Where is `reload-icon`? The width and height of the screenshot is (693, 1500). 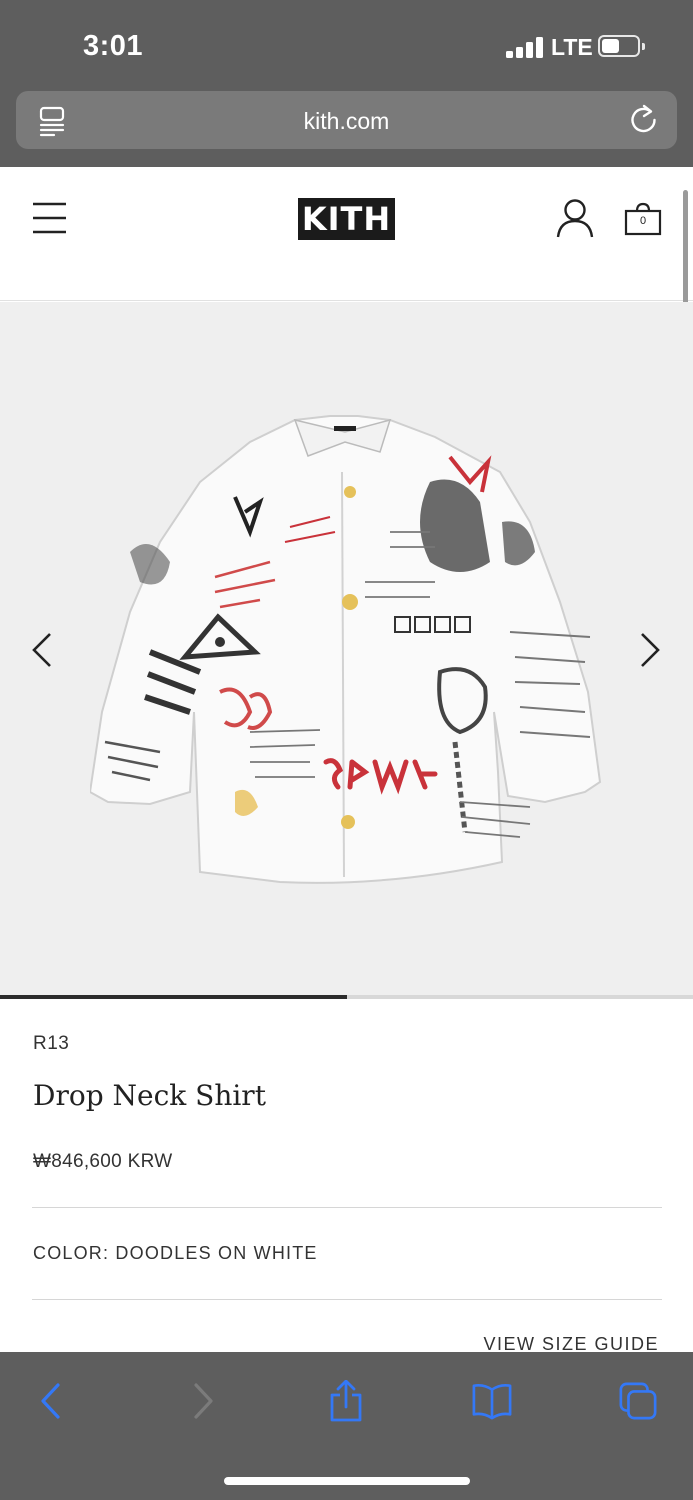
reload-icon is located at coordinates (644, 119).